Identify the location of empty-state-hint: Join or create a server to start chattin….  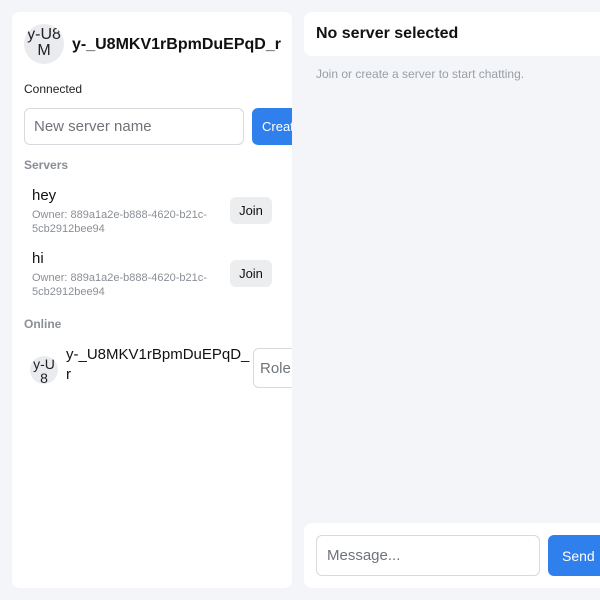
(420, 74).